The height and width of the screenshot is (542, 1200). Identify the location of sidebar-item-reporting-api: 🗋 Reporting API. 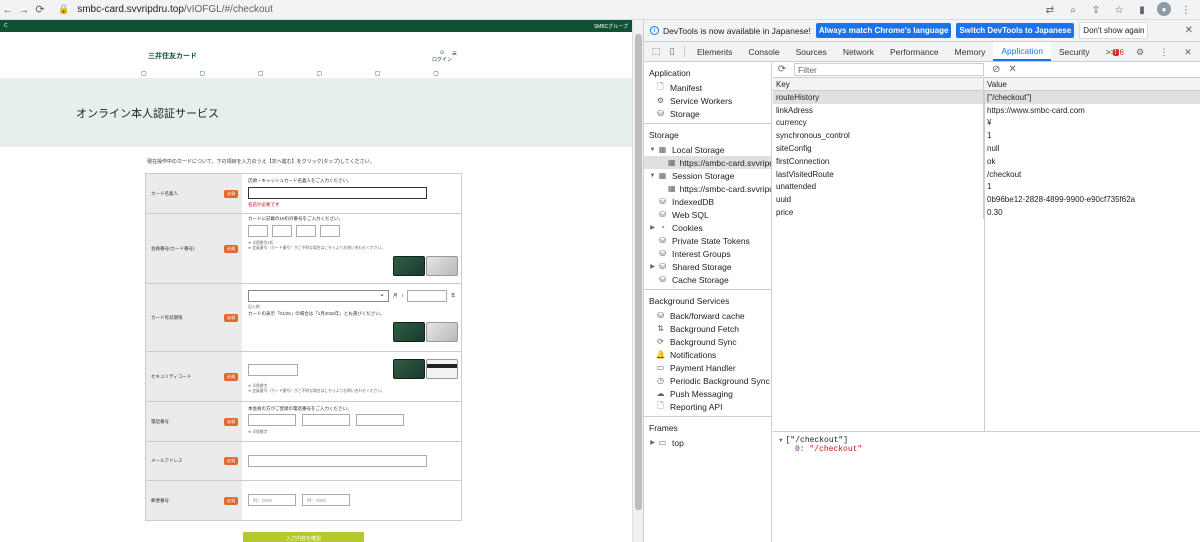
(707, 406).